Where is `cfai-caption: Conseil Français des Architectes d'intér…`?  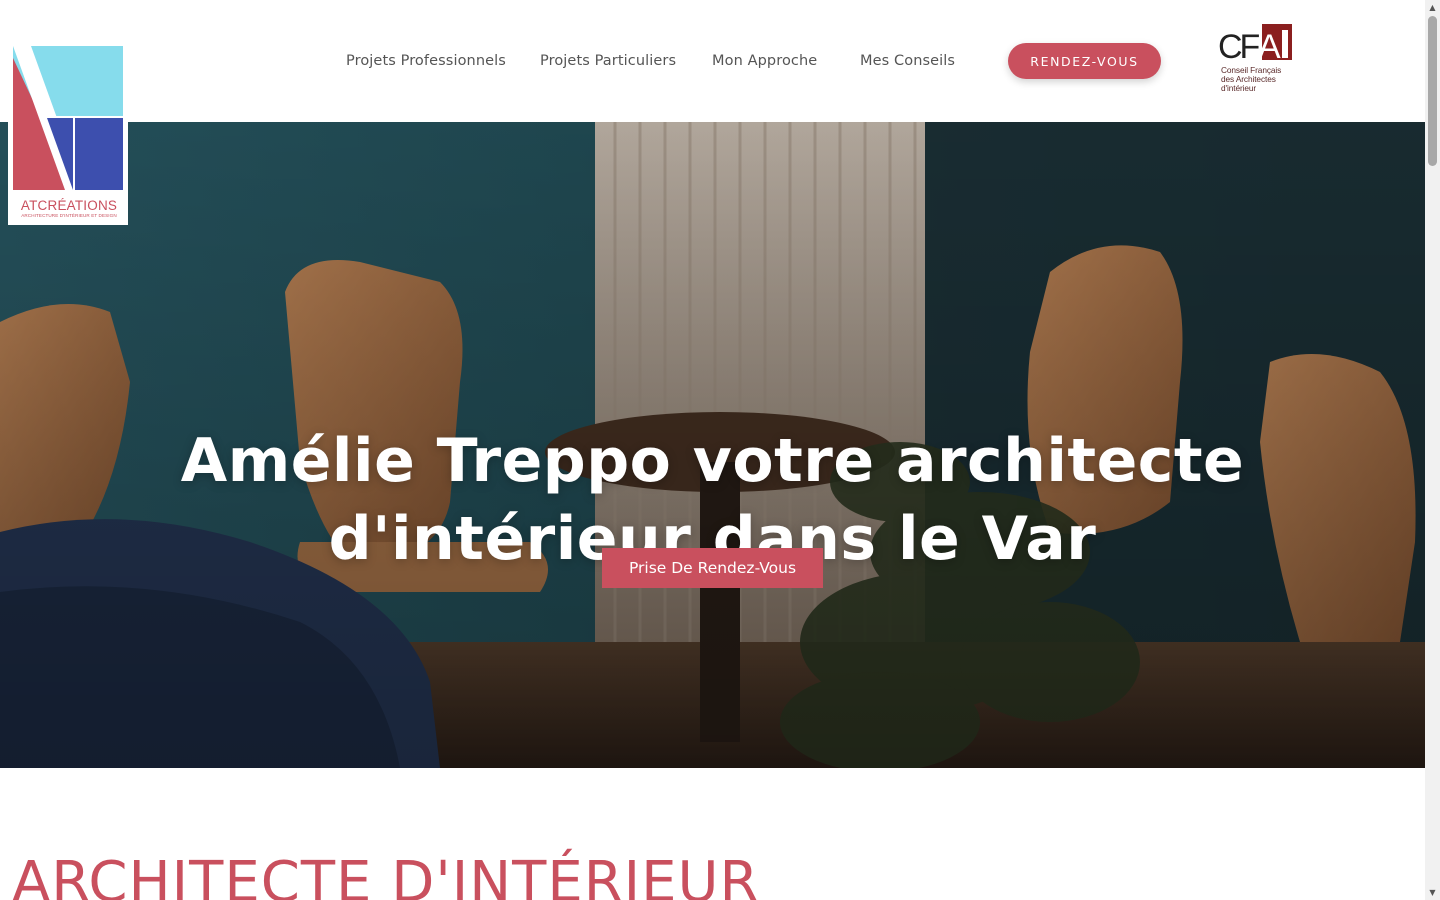 cfai-caption: Conseil Français des Architectes d'intér… is located at coordinates (1251, 79).